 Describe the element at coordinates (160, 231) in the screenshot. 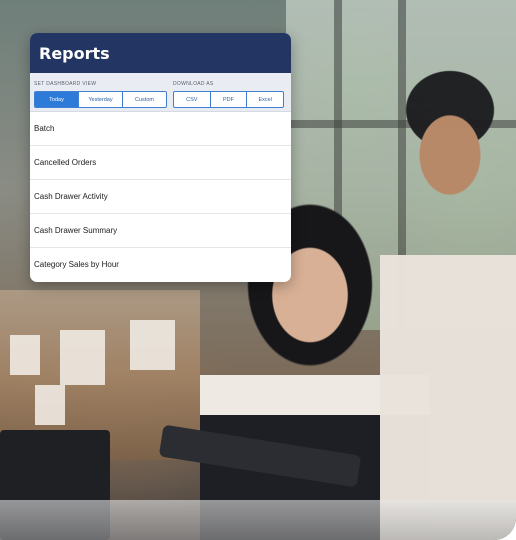

I see `report-item-cash-drawer-summary: Cash Drawer Summary` at that location.